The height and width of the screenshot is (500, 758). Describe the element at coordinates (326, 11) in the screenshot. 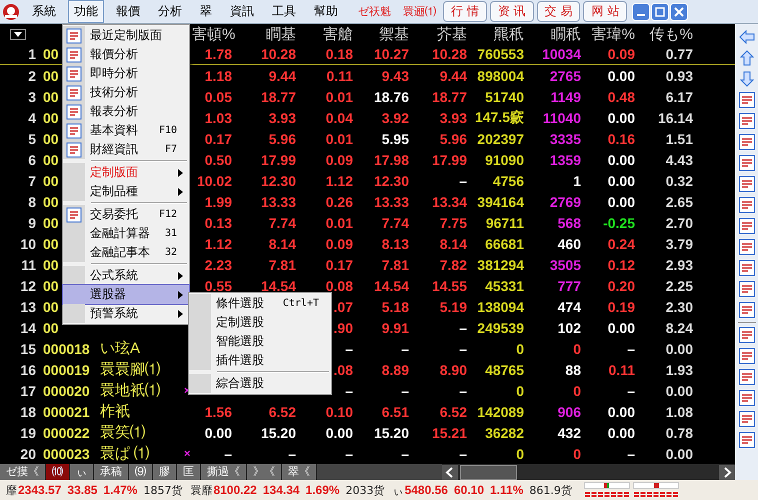

I see `menu-item: 幫助` at that location.